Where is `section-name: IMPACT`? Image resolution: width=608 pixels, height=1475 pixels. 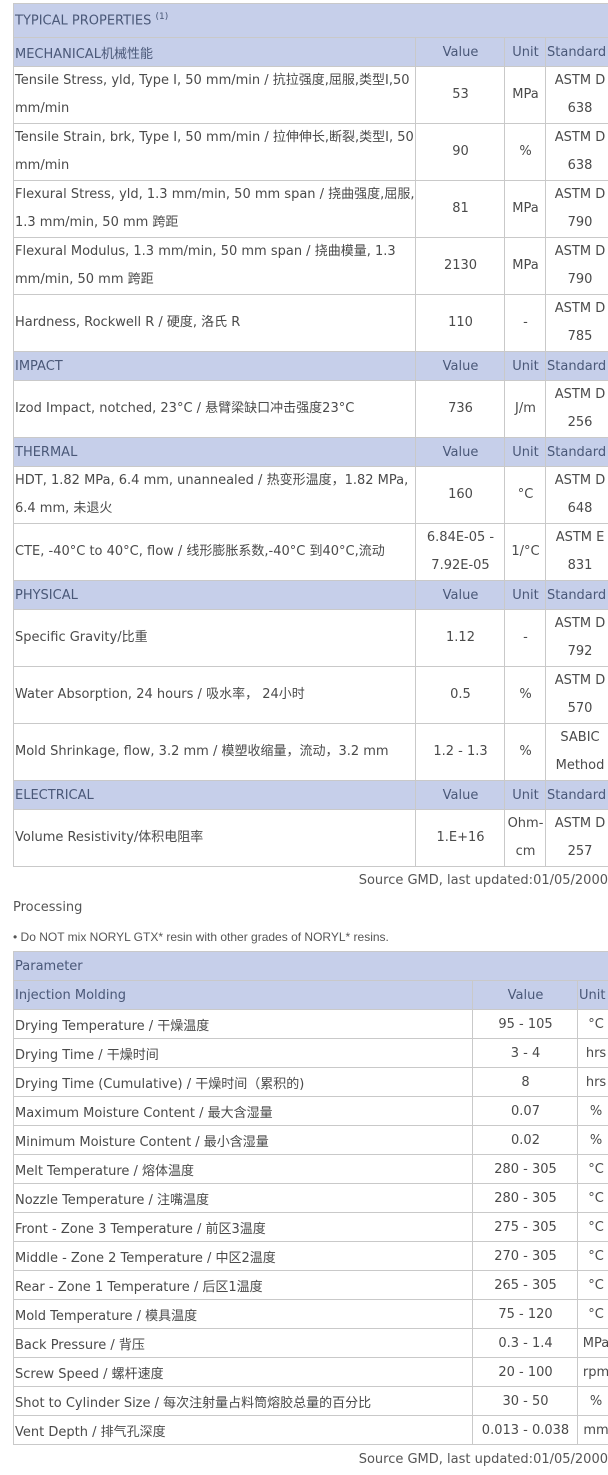
section-name: IMPACT is located at coordinates (214, 366).